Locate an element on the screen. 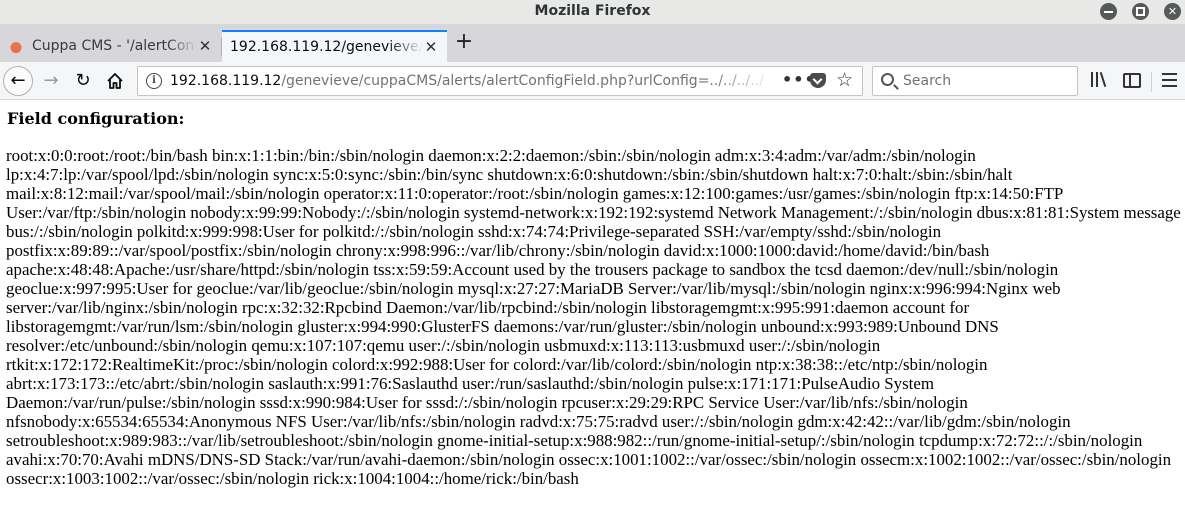  minimize-icon is located at coordinates (1108, 12).